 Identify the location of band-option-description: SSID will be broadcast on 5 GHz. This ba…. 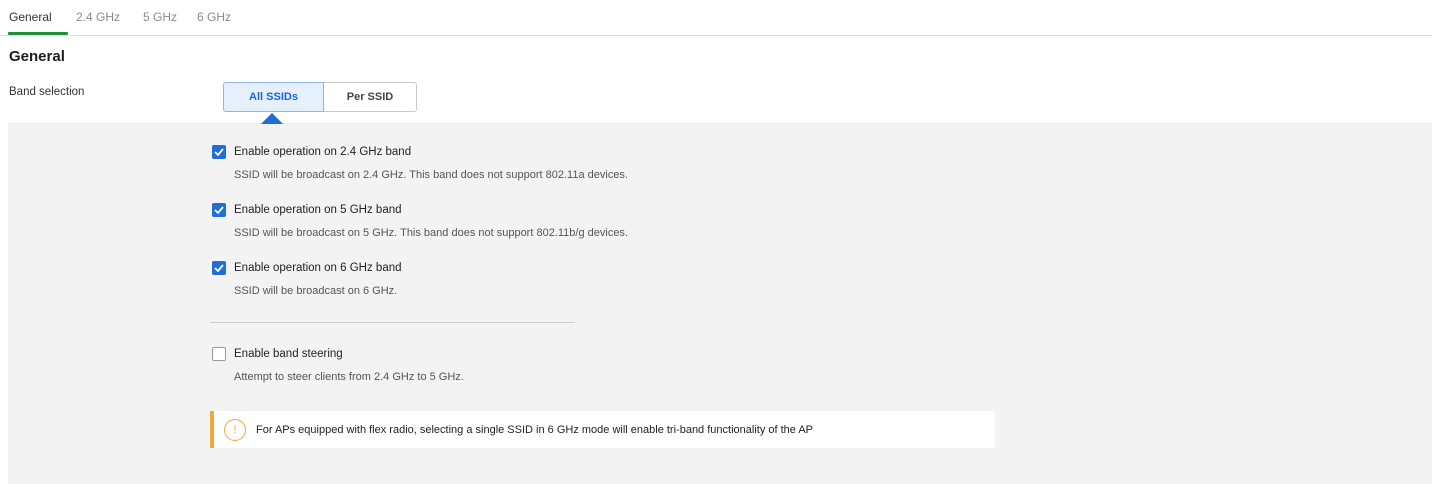
(431, 233).